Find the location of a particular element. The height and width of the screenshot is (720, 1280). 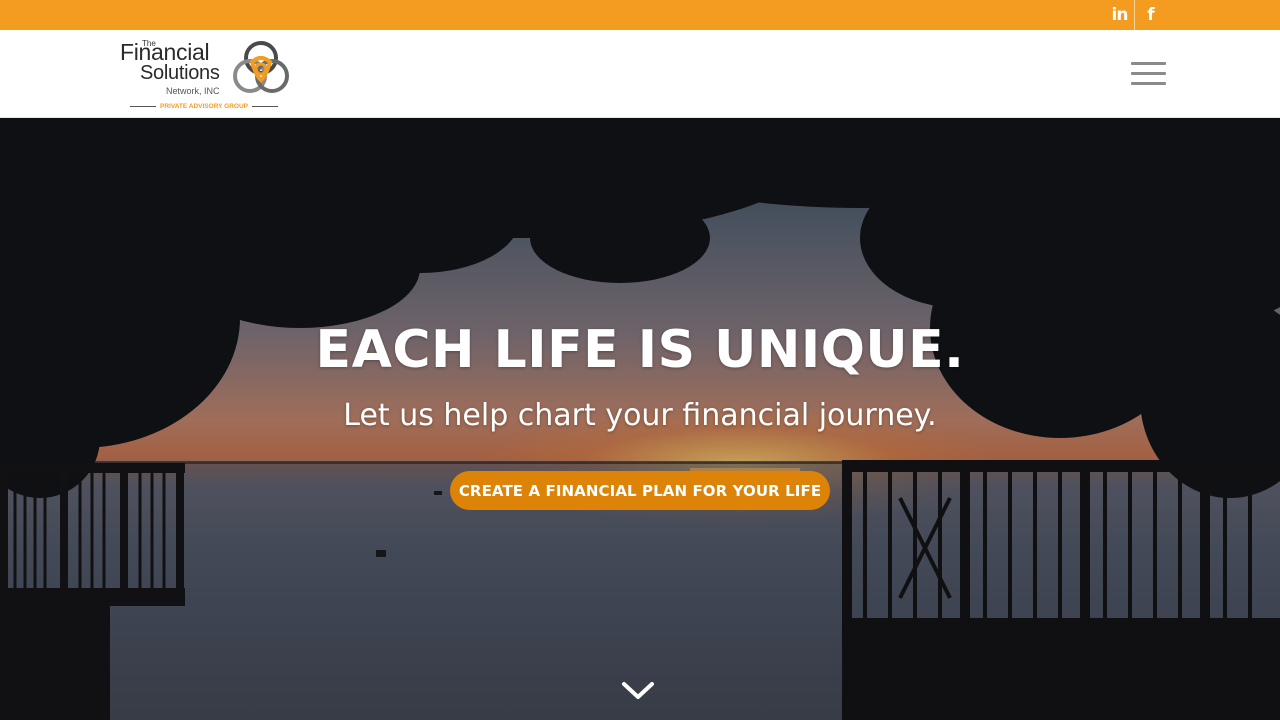

create-plan-button: CREATE A FINANCIAL PLAN FOR YOUR LIFE is located at coordinates (640, 490).